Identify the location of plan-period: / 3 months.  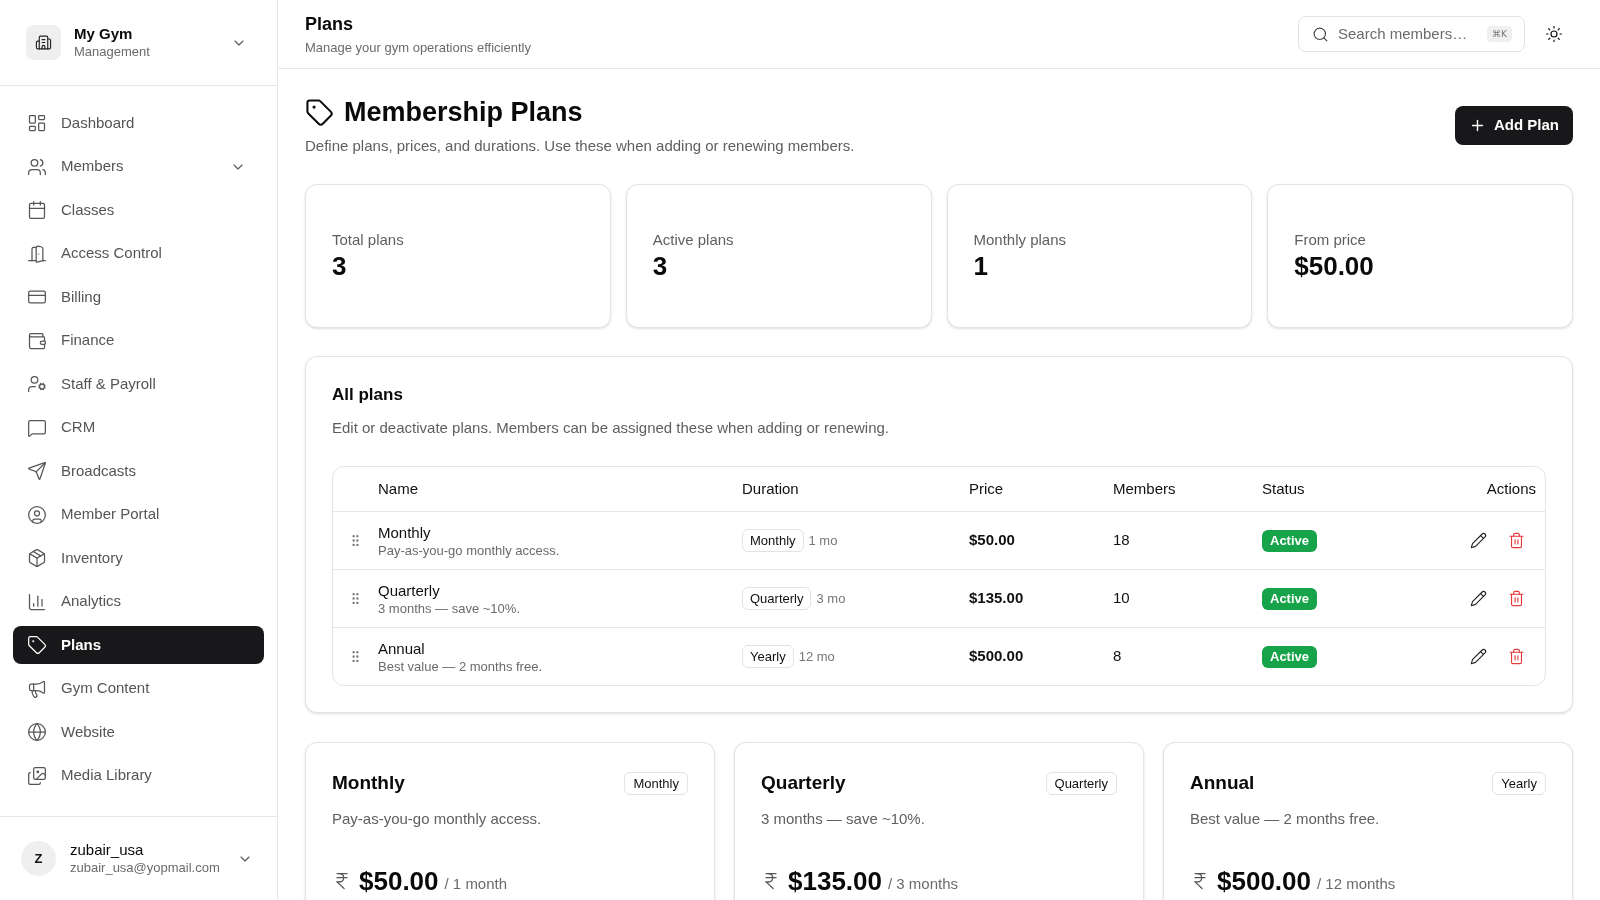
(923, 883).